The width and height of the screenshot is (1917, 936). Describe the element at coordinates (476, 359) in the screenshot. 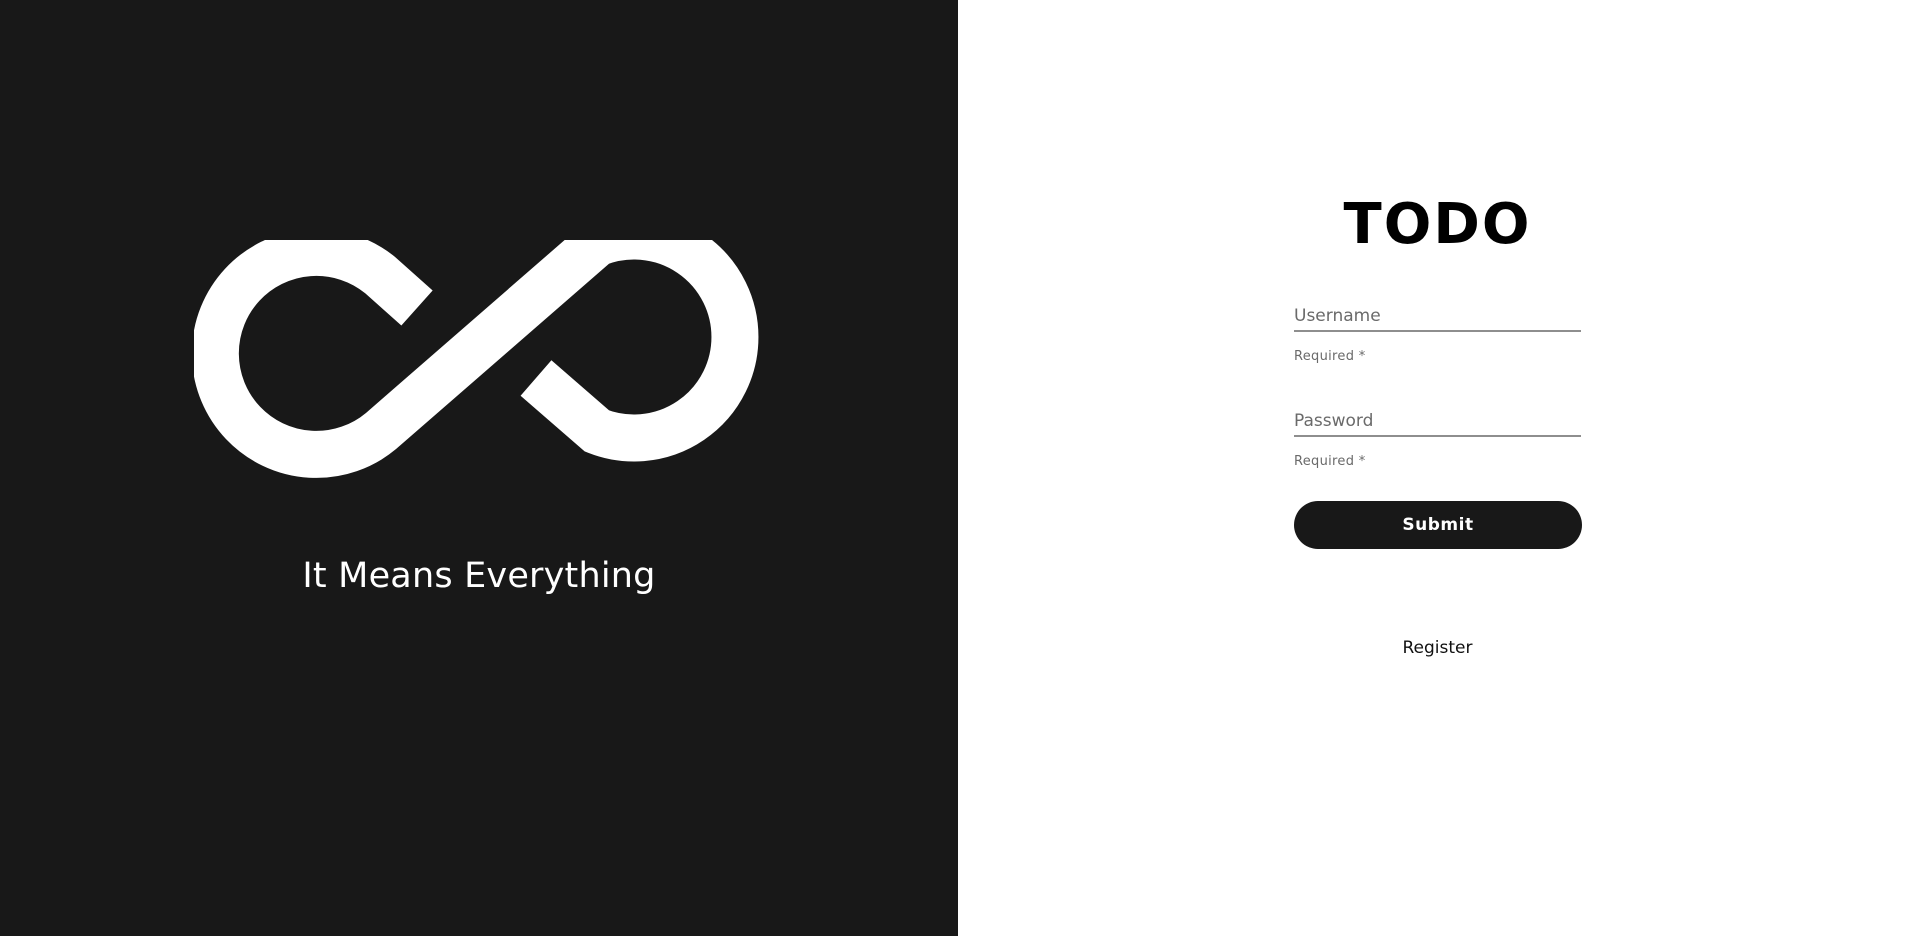

I see `infinity-icon` at that location.